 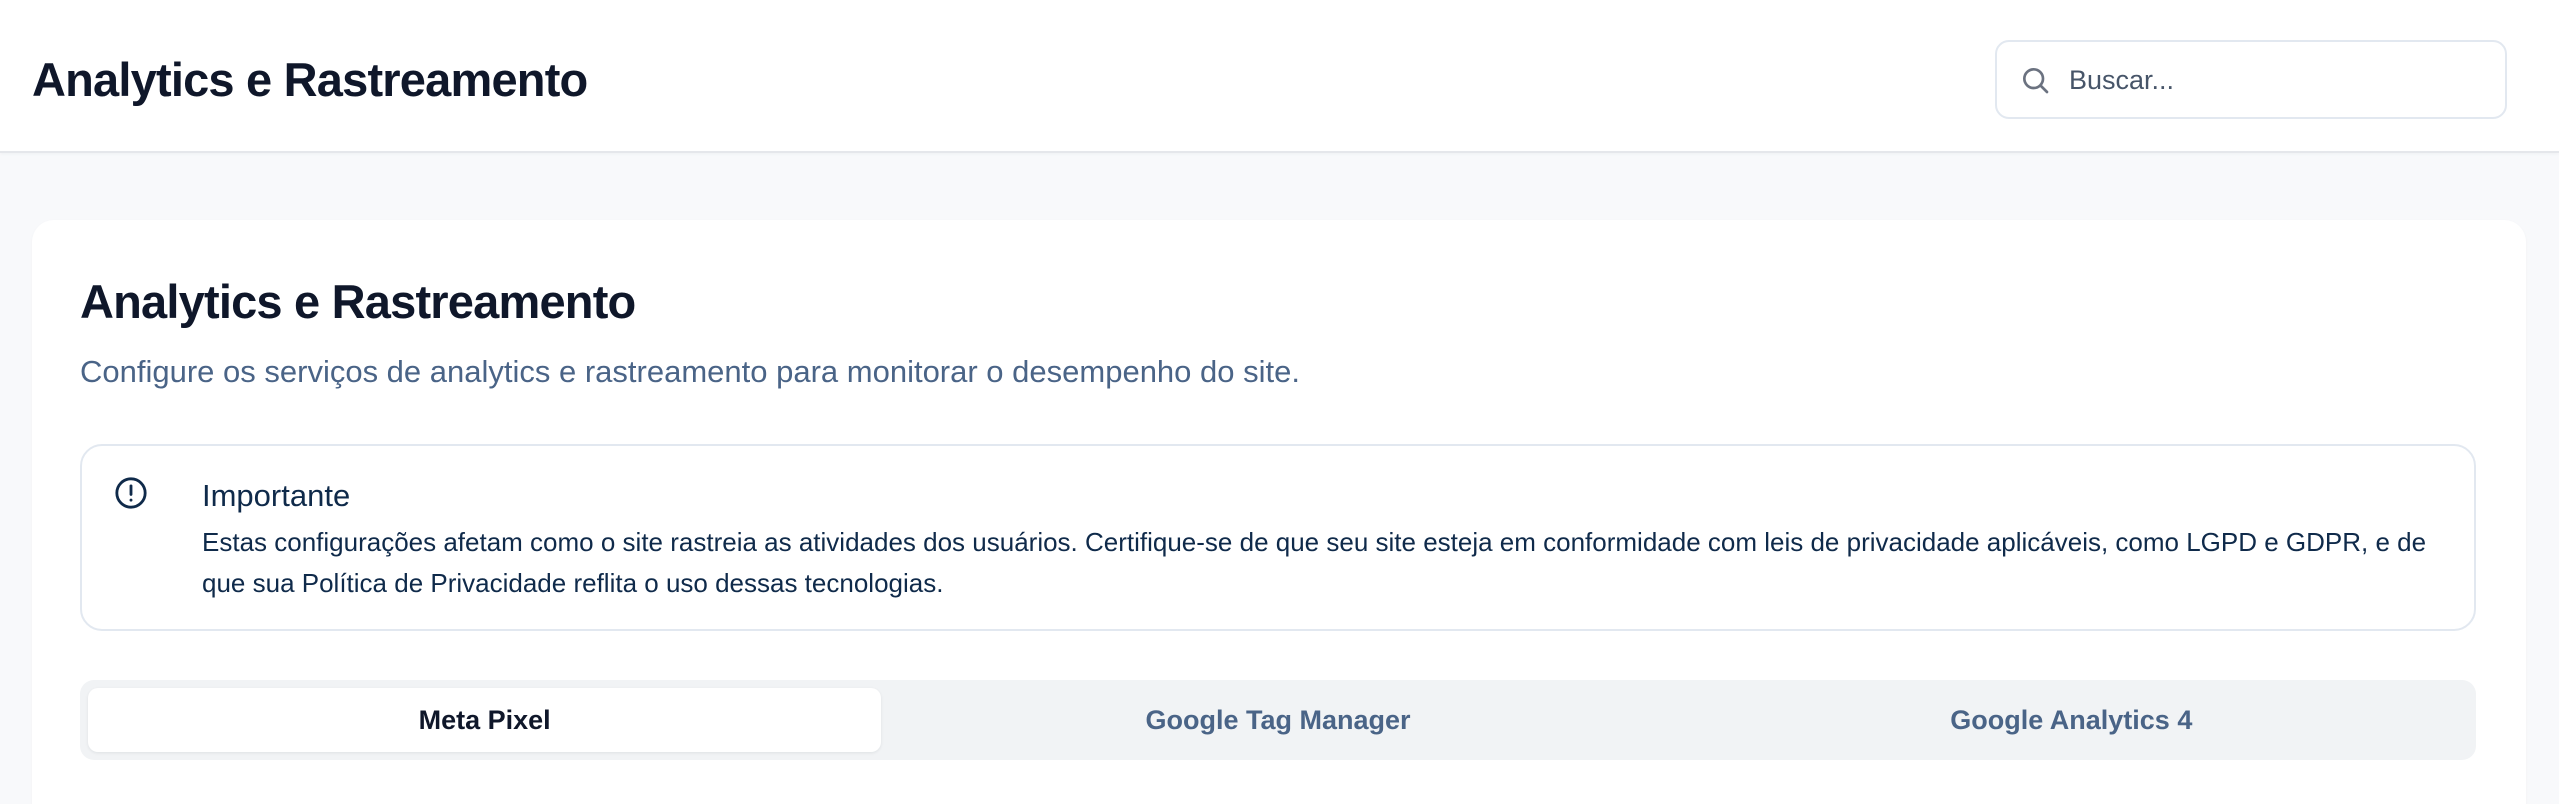 What do you see at coordinates (358, 301) in the screenshot?
I see `page-title: Analytics e Rastreamento` at bounding box center [358, 301].